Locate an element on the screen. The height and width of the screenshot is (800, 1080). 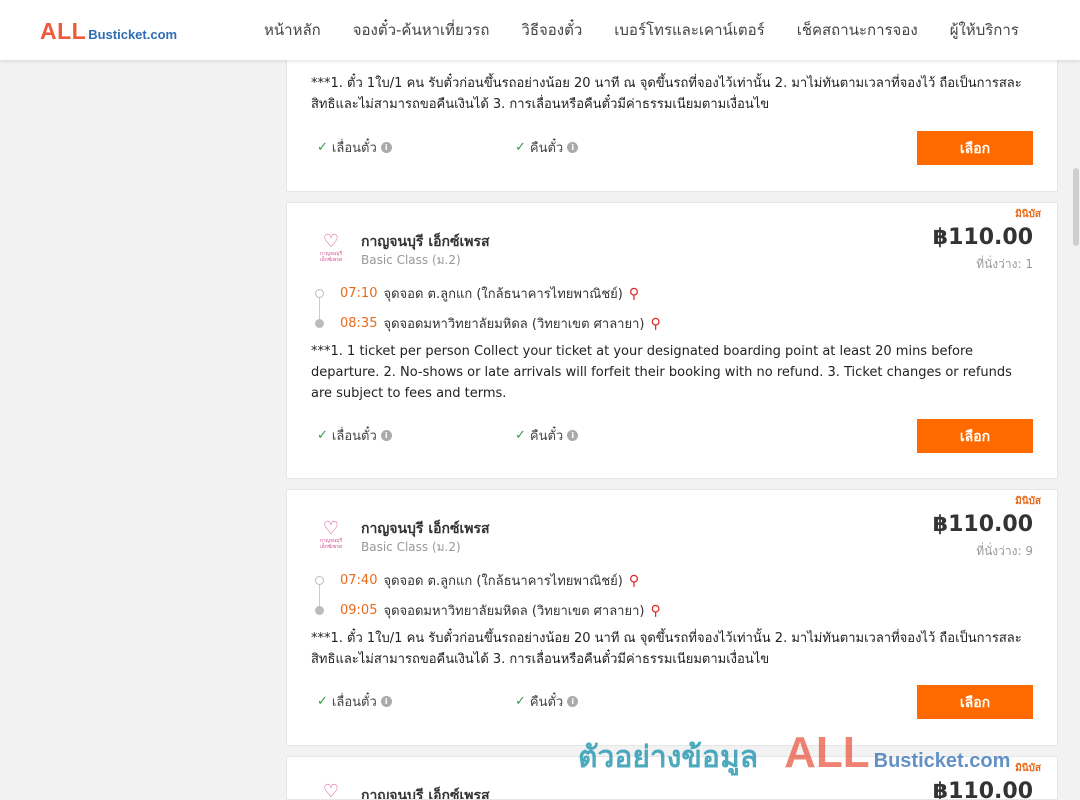
seats-available: ที่นั่งว่าง: 1 is located at coordinates (1004, 264).